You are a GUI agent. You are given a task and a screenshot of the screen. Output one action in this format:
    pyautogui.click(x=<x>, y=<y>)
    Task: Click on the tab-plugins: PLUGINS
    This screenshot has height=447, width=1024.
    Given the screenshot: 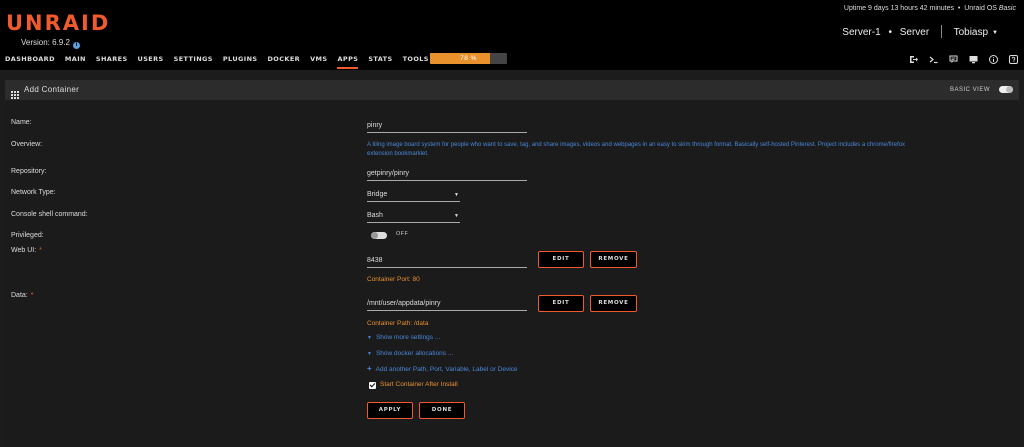 What is the action you would take?
    pyautogui.click(x=240, y=61)
    